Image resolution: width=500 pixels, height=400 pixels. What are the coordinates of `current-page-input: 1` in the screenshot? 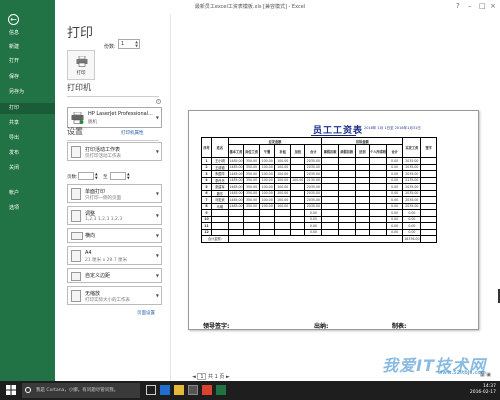 It's located at (202, 376).